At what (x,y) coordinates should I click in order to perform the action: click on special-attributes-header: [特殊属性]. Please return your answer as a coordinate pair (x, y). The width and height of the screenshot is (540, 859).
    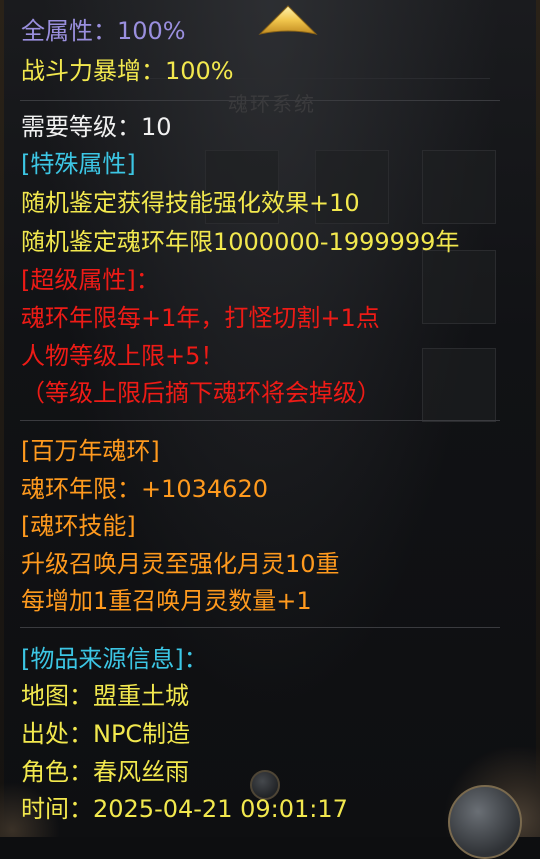
    Looking at the image, I should click on (78, 164).